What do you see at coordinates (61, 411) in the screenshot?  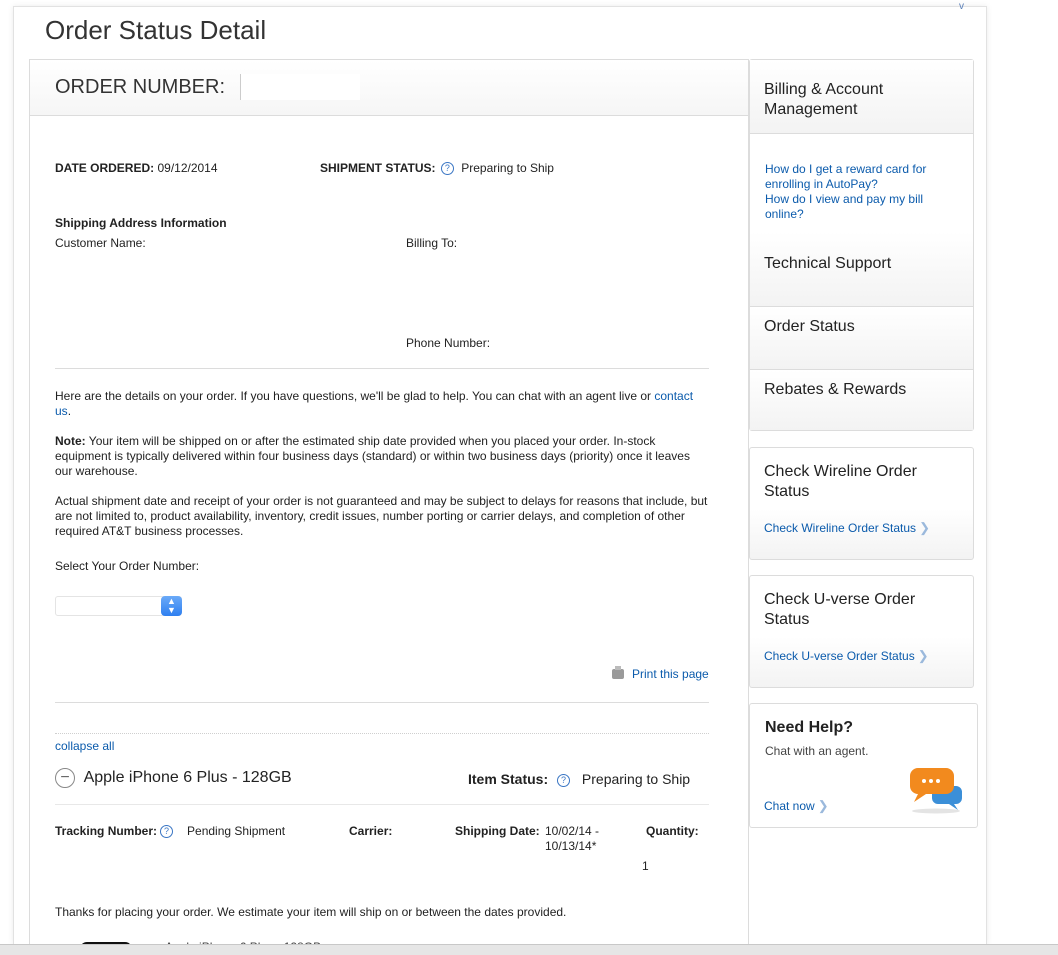 I see `contact-link-line2: us` at bounding box center [61, 411].